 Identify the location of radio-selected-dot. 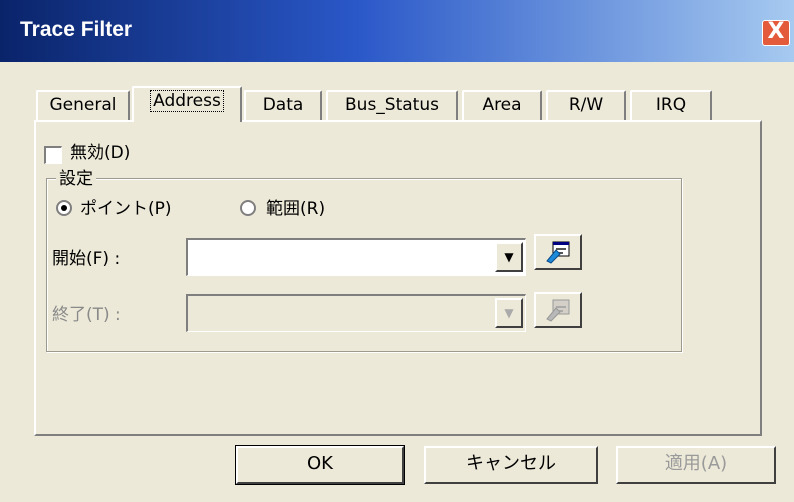
(64, 208).